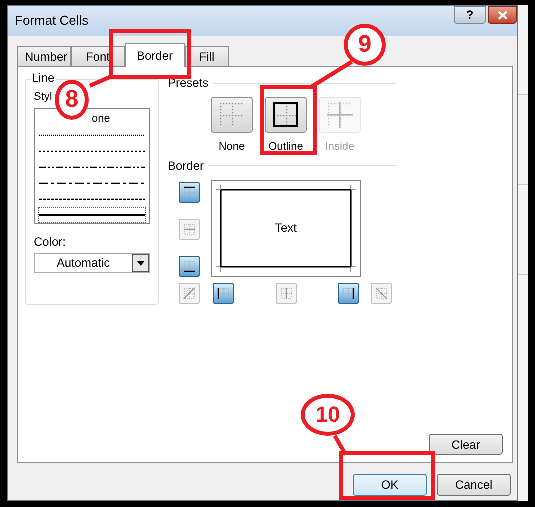 Image resolution: width=535 pixels, height=507 pixels. Describe the element at coordinates (44, 56) in the screenshot. I see `tab: Number` at that location.